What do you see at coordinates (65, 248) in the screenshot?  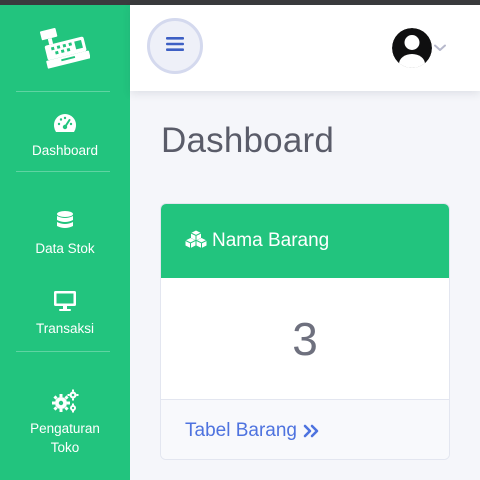 I see `sidebar-item-label: Data Stok` at bounding box center [65, 248].